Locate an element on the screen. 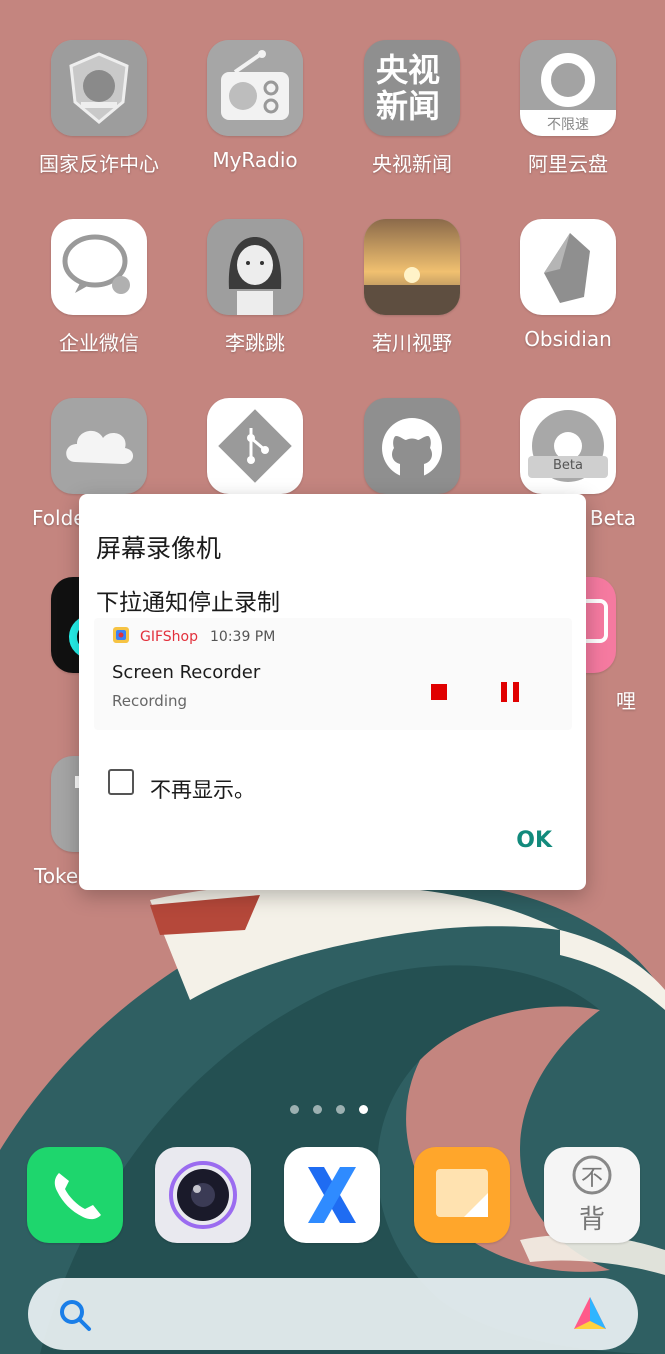  aliyun-drive-icon: 不限速 is located at coordinates (568, 88).